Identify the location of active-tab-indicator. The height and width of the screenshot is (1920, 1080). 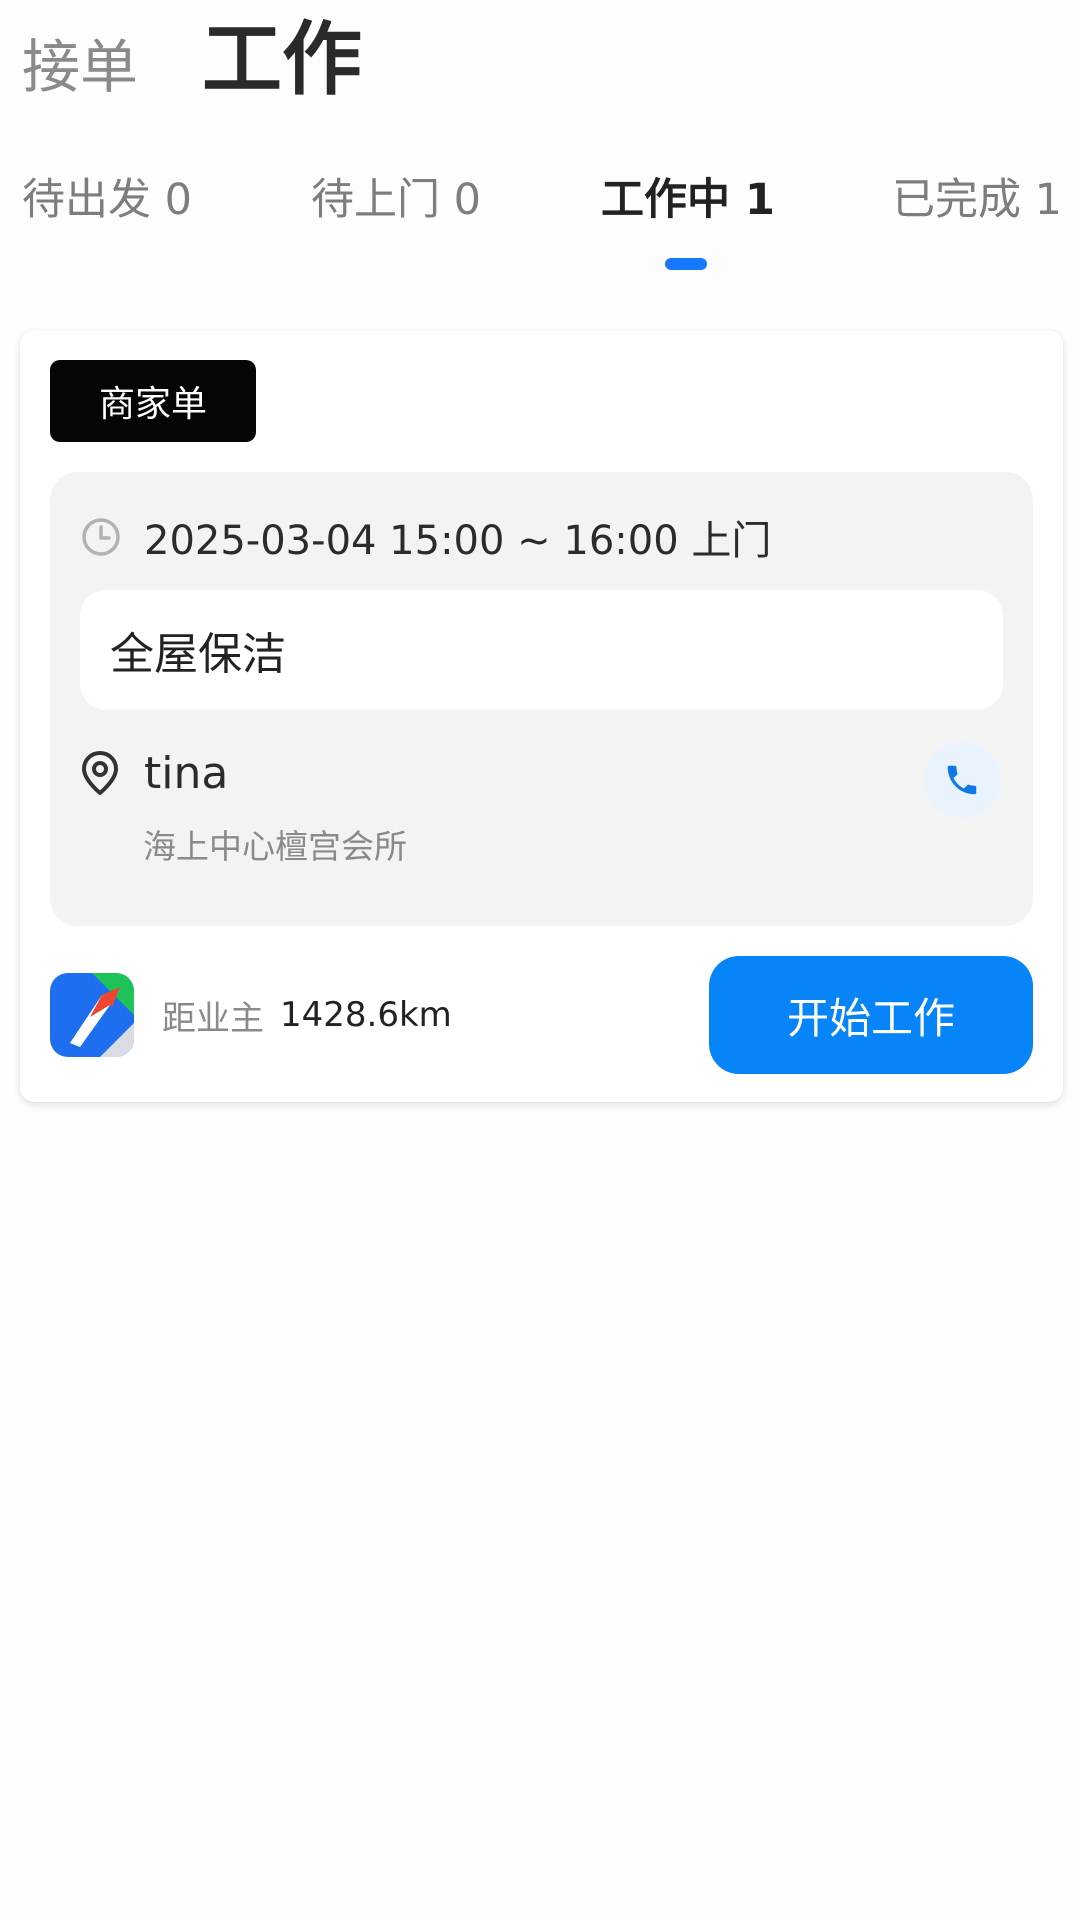
(686, 264).